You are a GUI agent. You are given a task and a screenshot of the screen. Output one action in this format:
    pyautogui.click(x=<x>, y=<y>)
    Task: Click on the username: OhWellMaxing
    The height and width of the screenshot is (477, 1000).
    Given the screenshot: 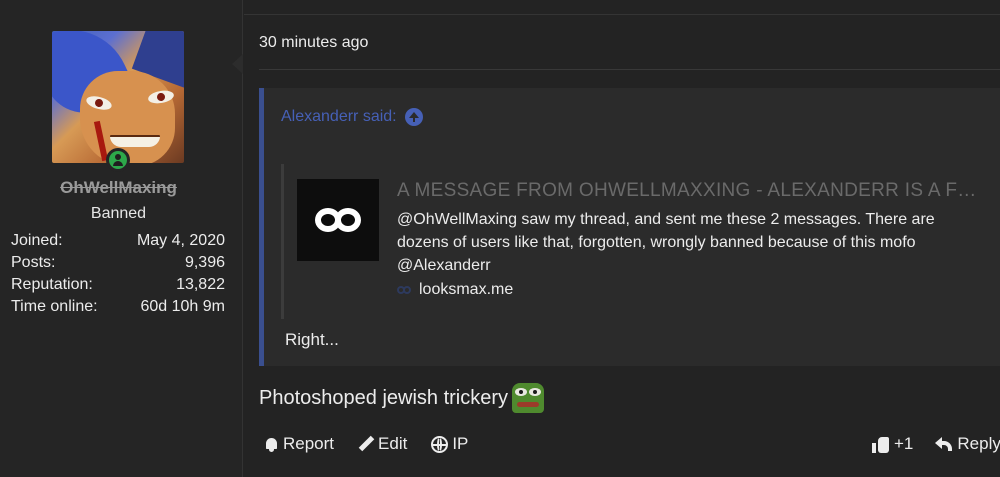 What is the action you would take?
    pyautogui.click(x=118, y=188)
    